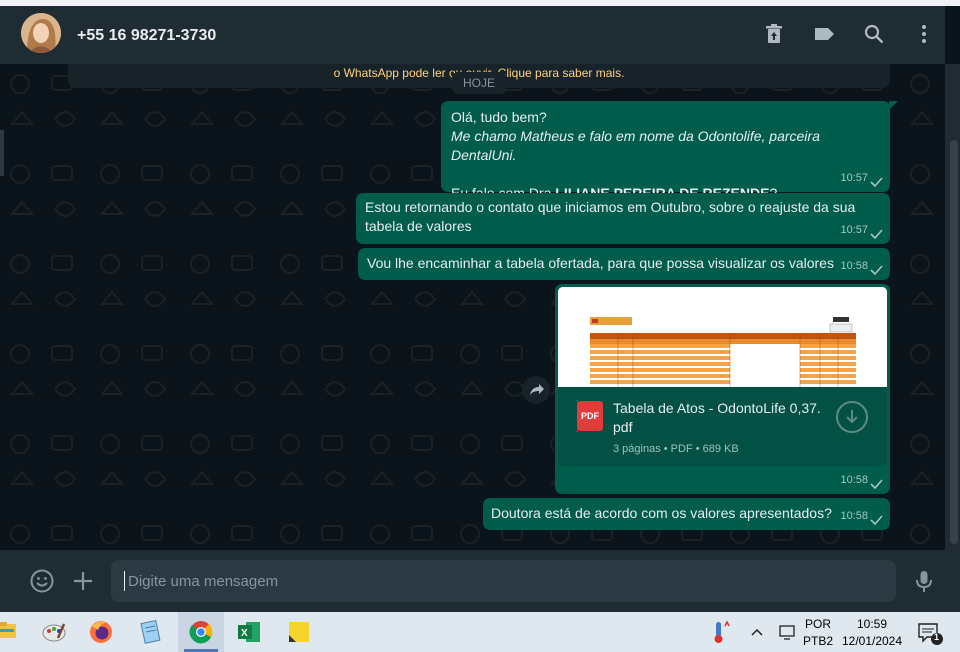 Image resolution: width=960 pixels, height=652 pixels. What do you see at coordinates (774, 34) in the screenshot?
I see `archive-icon` at bounding box center [774, 34].